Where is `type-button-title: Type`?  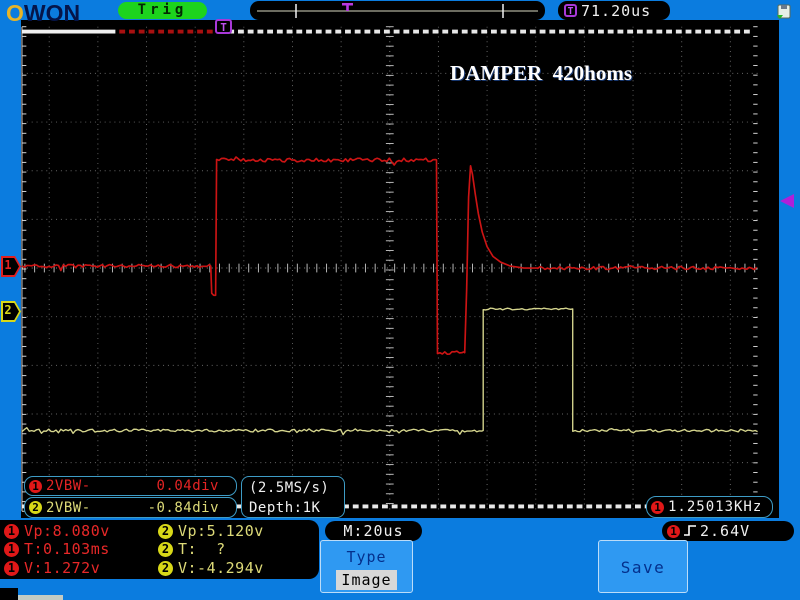
type-button-title: Type is located at coordinates (366, 557).